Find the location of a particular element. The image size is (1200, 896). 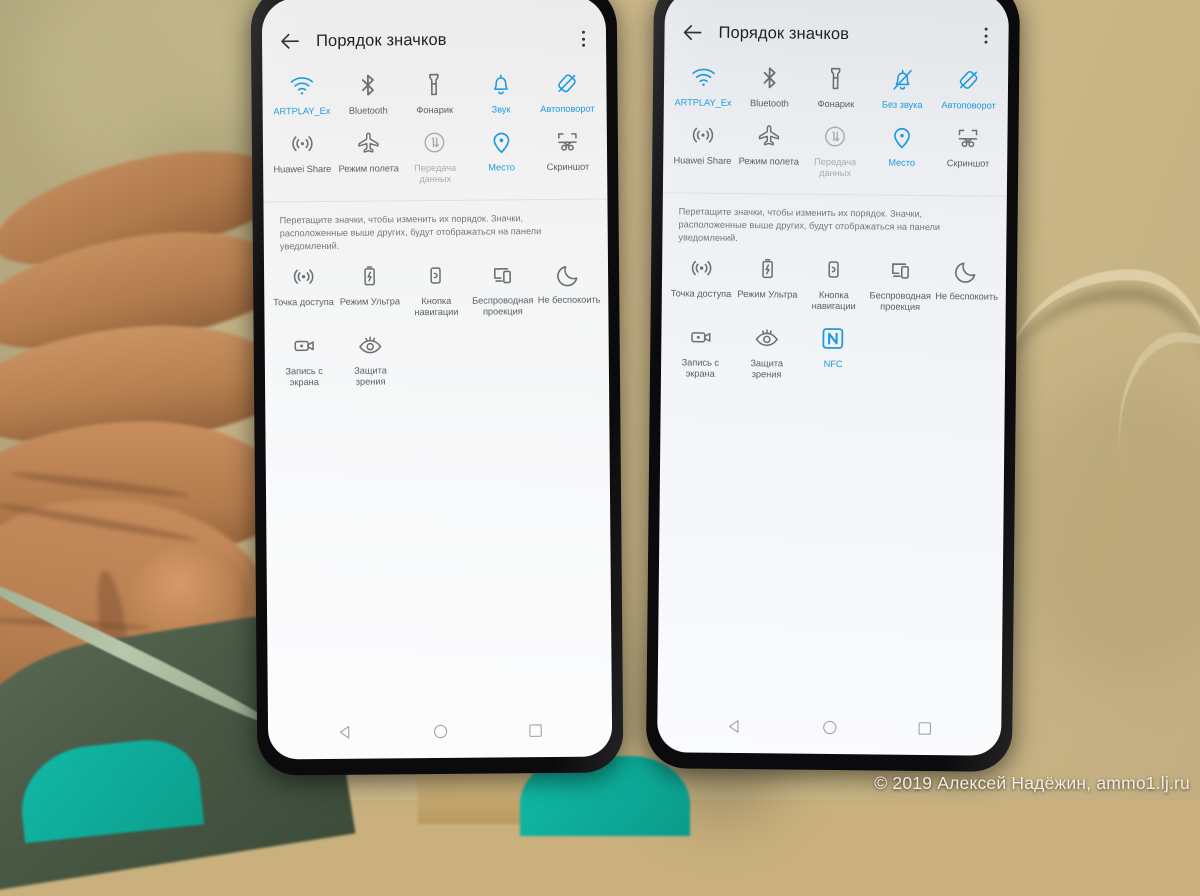

quick-toggle-label: Звук is located at coordinates (501, 109).